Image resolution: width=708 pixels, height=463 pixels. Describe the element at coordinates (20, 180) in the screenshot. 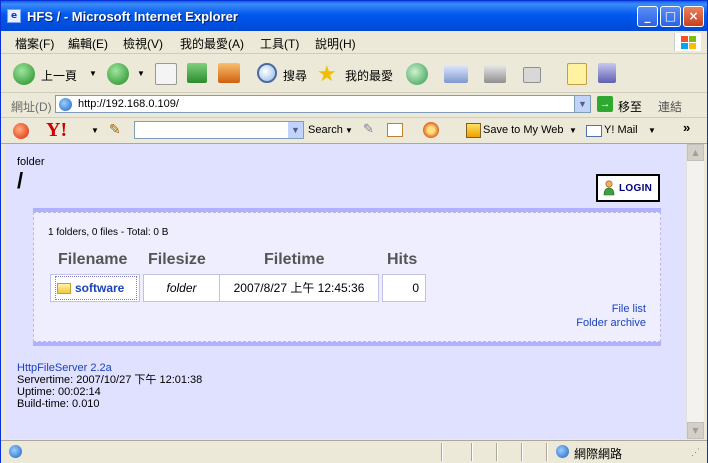

I see `folder-path: /` at that location.